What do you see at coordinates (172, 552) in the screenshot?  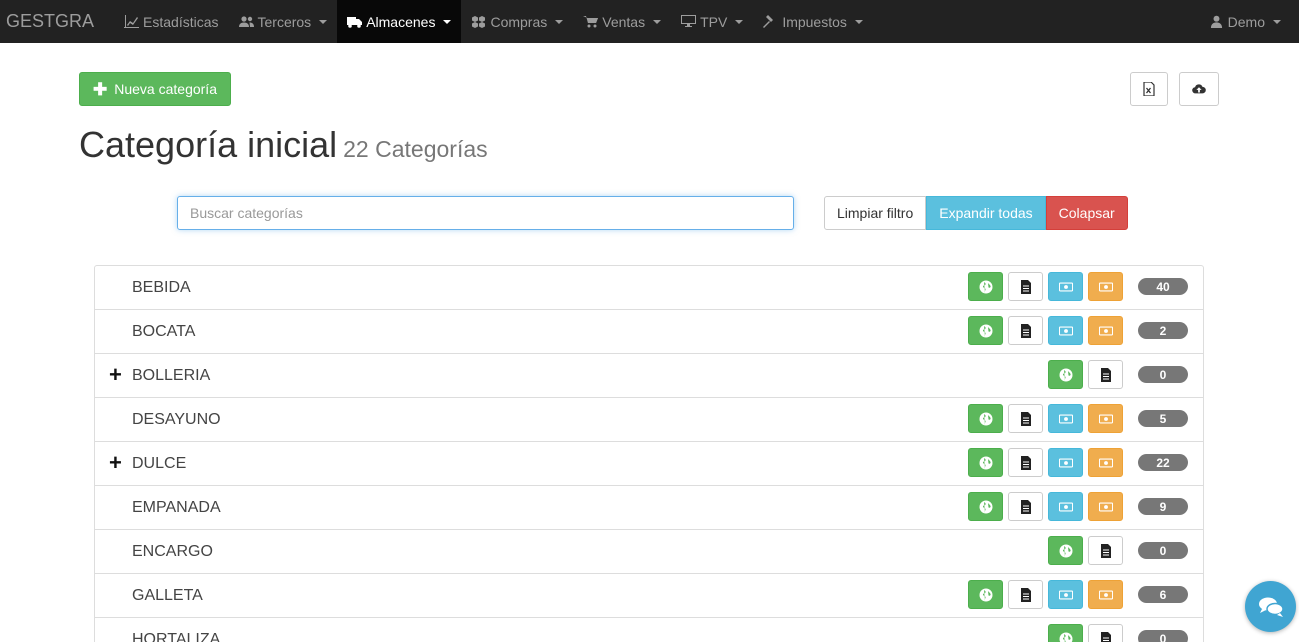 I see `category-name: ENCARGO` at bounding box center [172, 552].